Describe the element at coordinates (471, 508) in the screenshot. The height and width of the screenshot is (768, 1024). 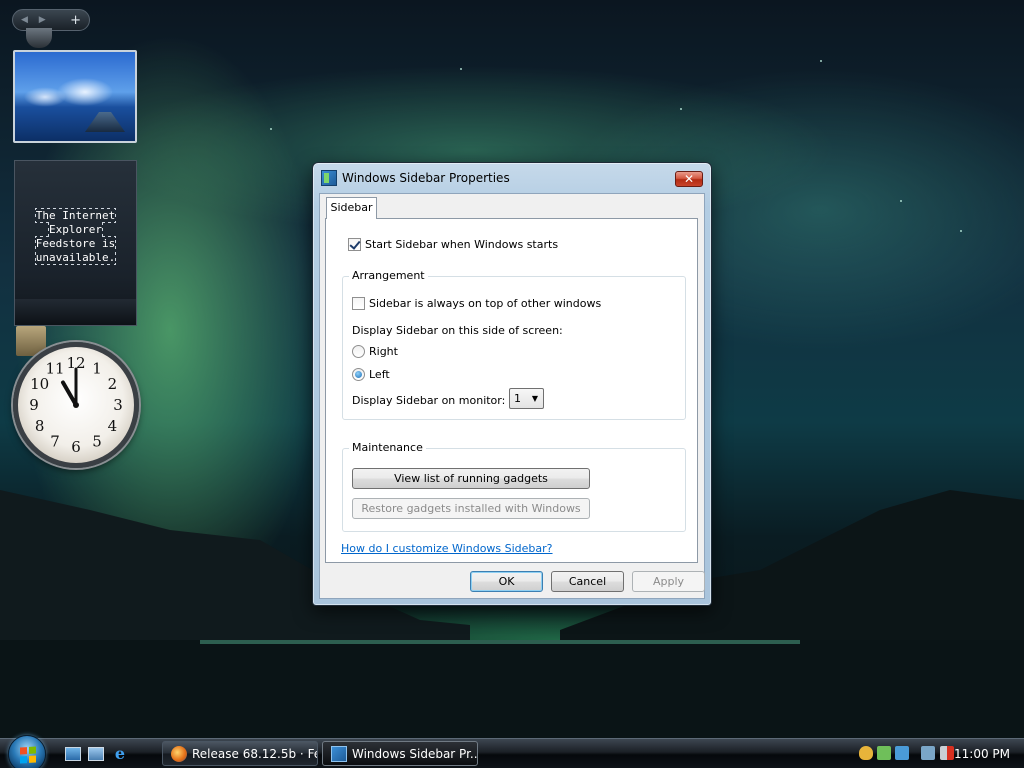
I see `restore-gadgets-button: Restore gadgets installed with Windows` at that location.